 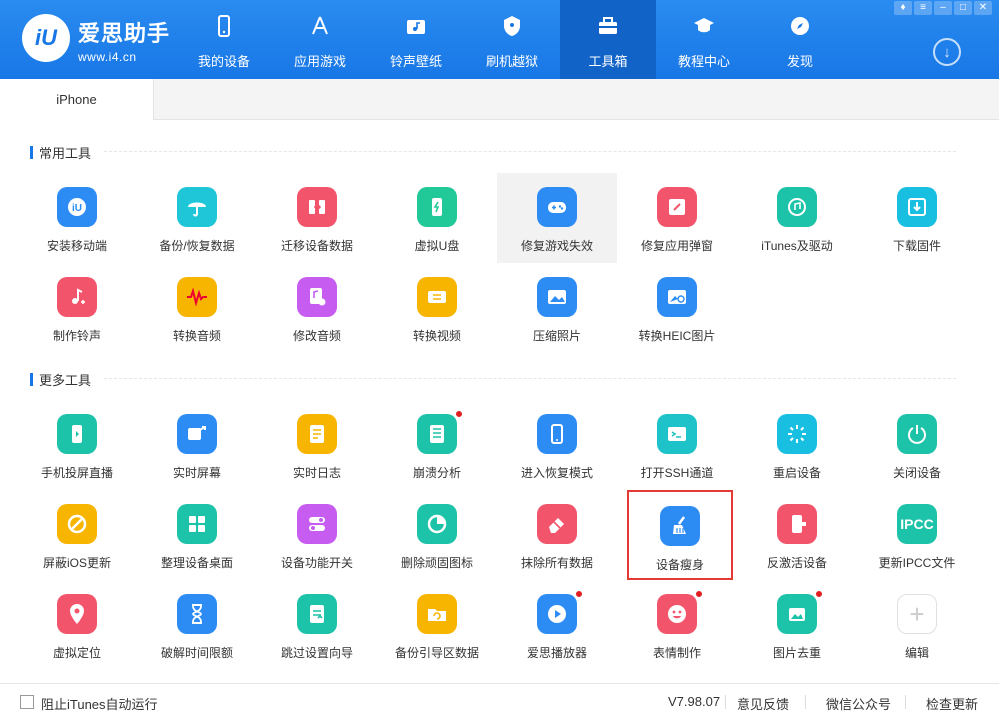 I want to click on nav-label: 发现, so click(x=799, y=61).